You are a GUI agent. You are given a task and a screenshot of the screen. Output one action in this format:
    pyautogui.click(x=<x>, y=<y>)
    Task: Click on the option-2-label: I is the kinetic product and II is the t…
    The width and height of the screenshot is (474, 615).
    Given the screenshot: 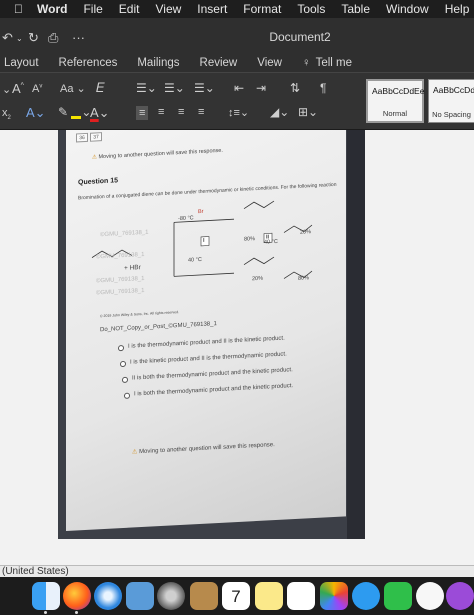 What is the action you would take?
    pyautogui.click(x=208, y=358)
    